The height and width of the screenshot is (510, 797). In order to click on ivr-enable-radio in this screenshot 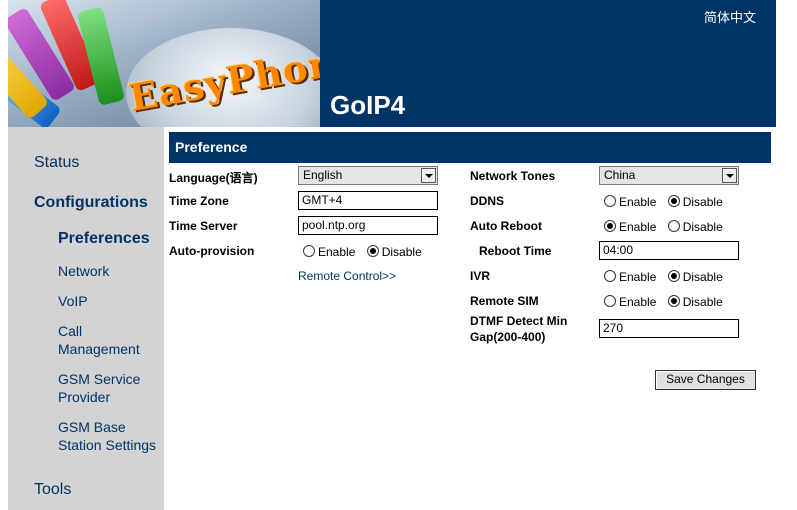, I will do `click(610, 276)`.